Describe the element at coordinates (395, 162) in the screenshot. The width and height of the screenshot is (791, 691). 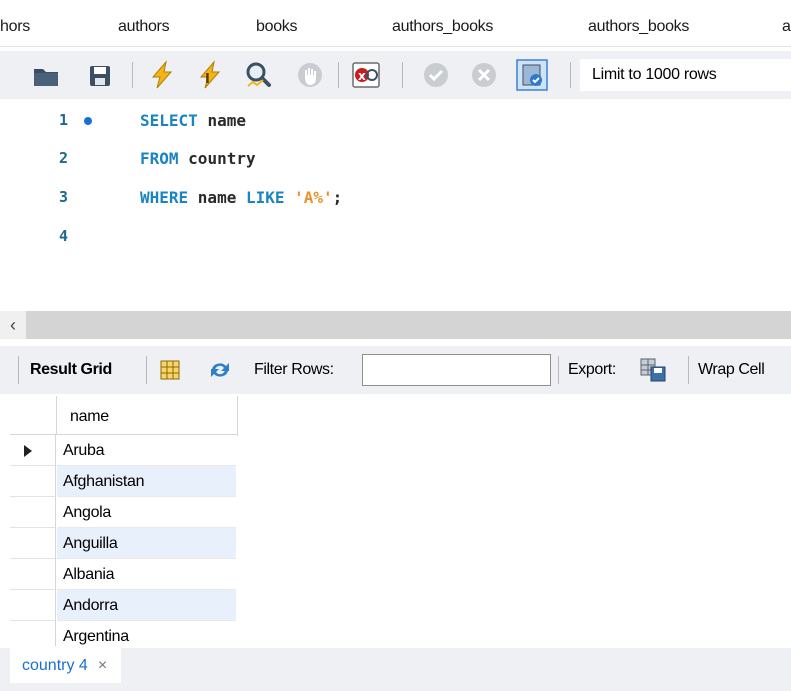
I see `editor-line: 2 FROM country` at that location.